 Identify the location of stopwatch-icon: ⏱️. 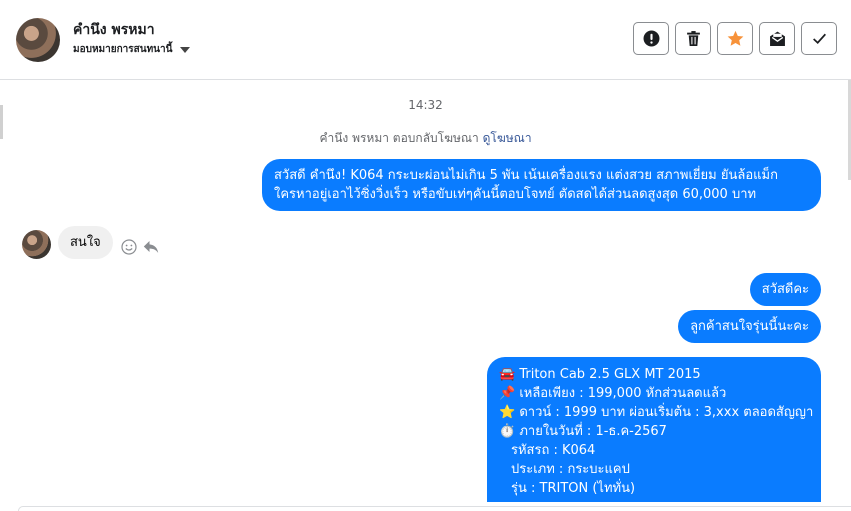
(507, 431).